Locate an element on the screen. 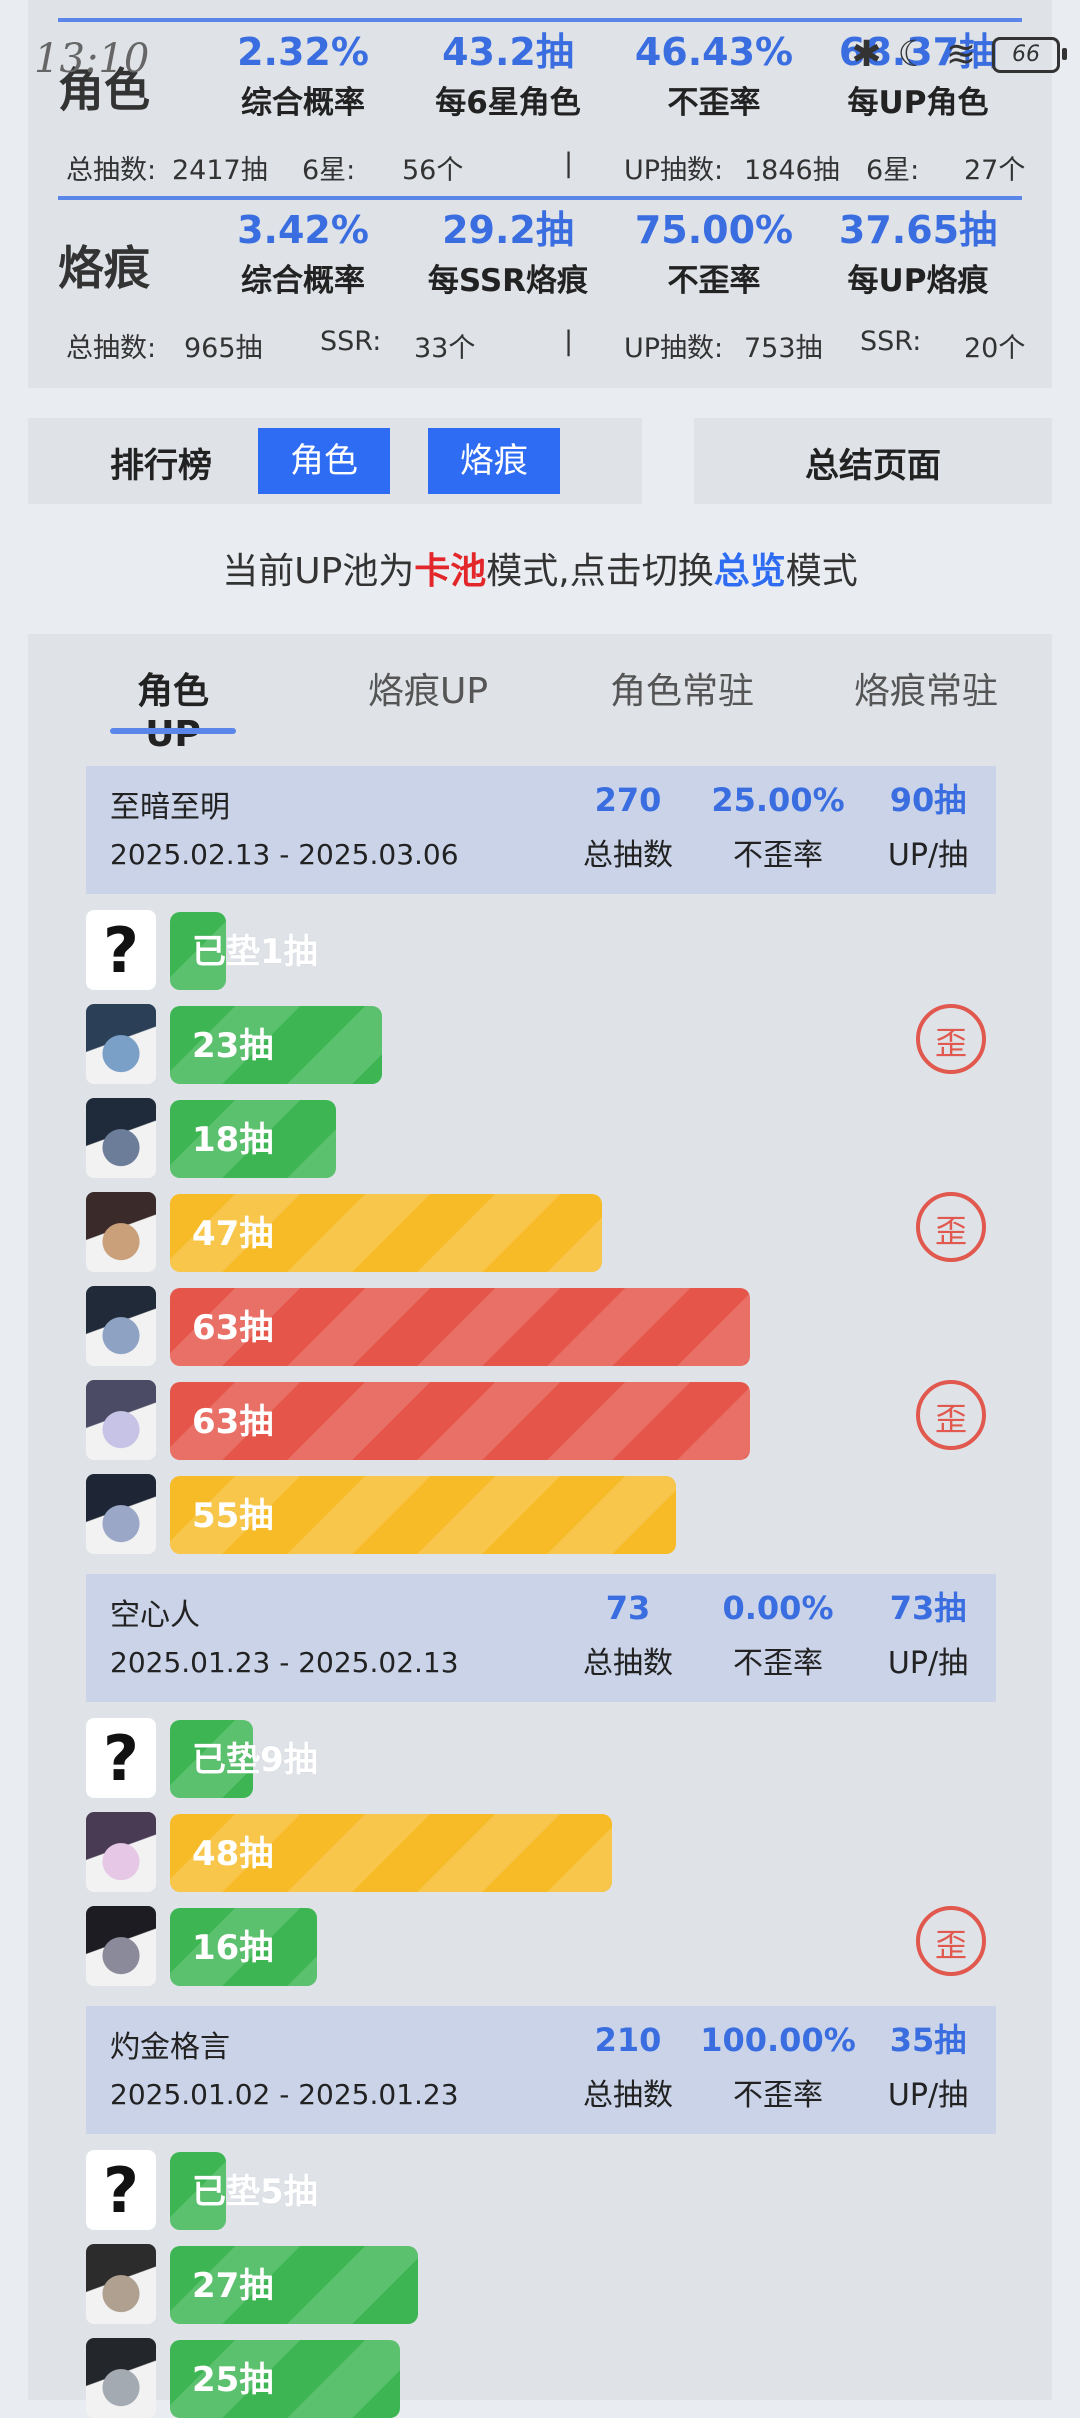  pull-count-label: 27抽 is located at coordinates (233, 2286).